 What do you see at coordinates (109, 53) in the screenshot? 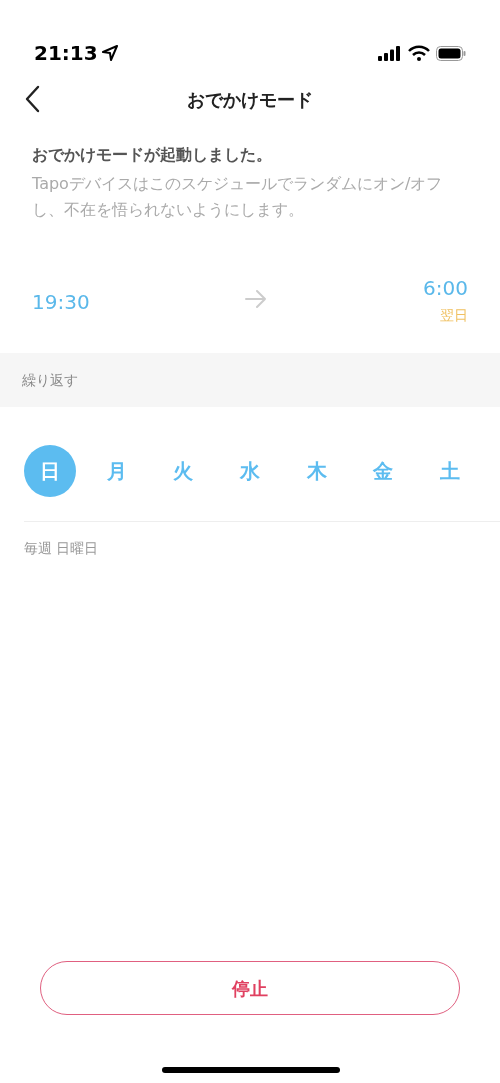
I see `location-arrow-icon` at bounding box center [109, 53].